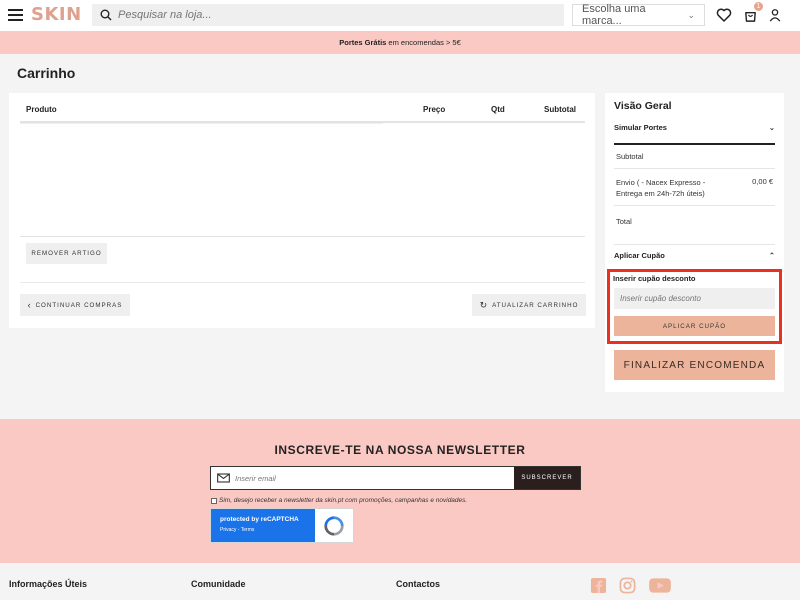 The width and height of the screenshot is (800, 600). Describe the element at coordinates (79, 305) in the screenshot. I see `continue-shopping-label: CONTINUAR COMPRAS` at that location.